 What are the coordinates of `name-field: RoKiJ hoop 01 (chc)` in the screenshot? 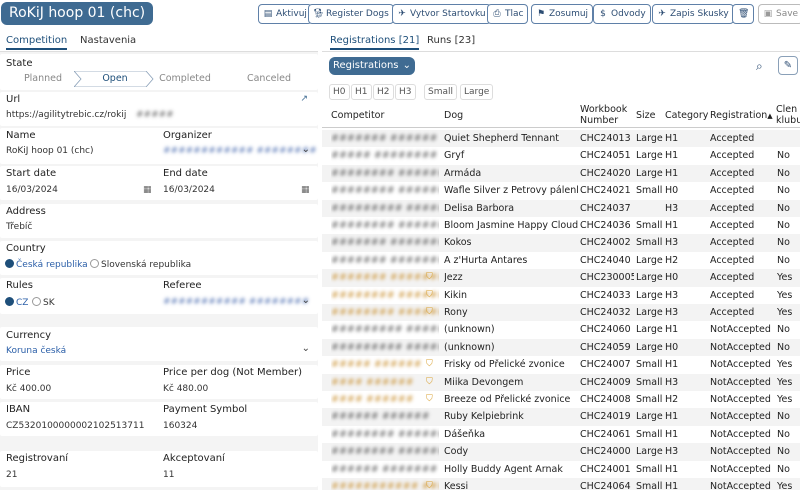 It's located at (50, 151).